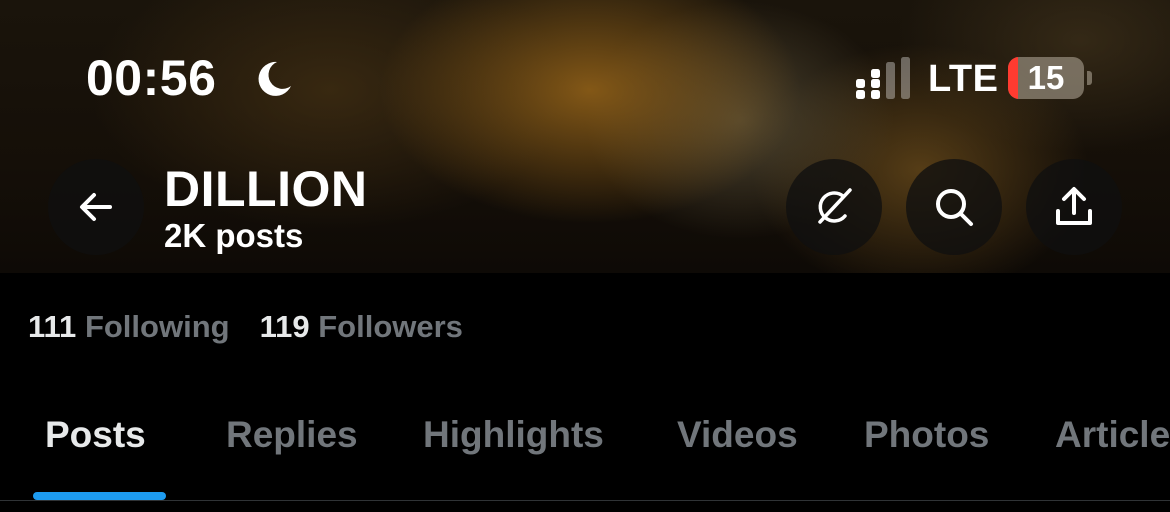  Describe the element at coordinates (52, 326) in the screenshot. I see `following-count: 111` at that location.